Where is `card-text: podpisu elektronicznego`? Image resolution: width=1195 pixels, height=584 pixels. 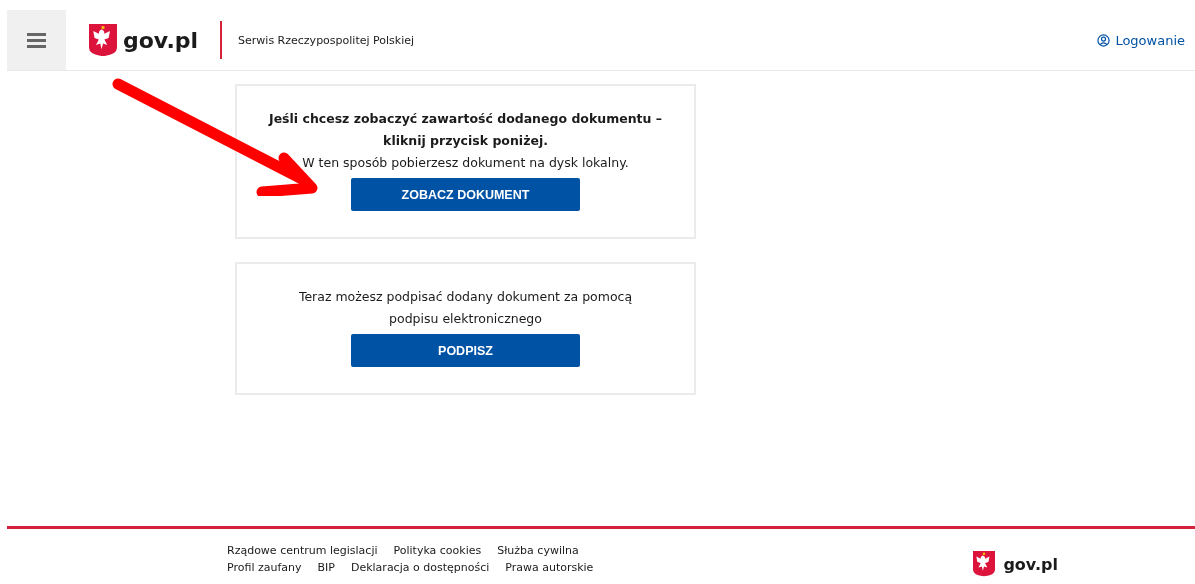
card-text: podpisu elektronicznego is located at coordinates (465, 319).